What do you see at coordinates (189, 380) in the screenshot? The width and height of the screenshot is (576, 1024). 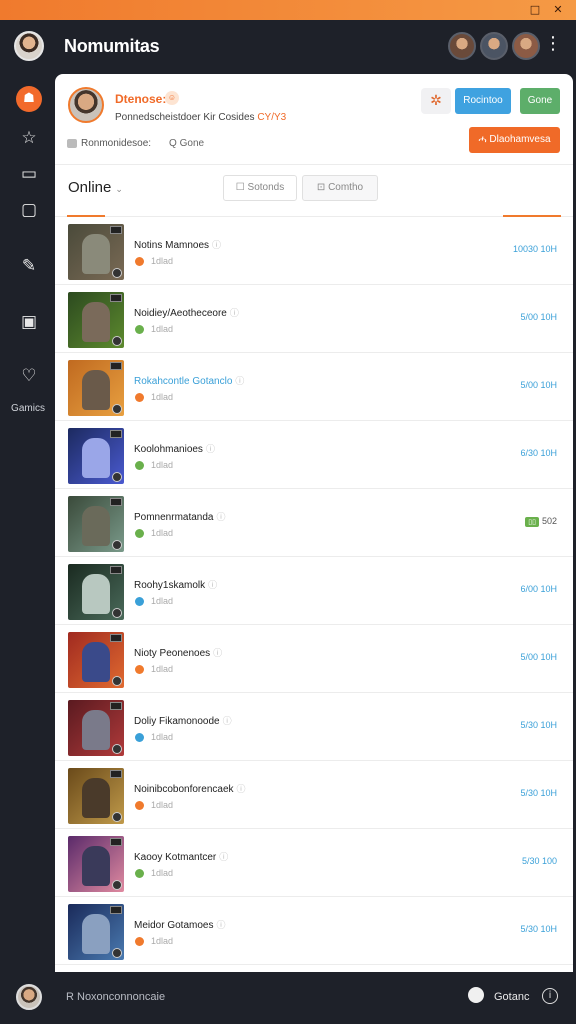 I see `row-name: Rokahcontle Gotanclo ⓘ` at bounding box center [189, 380].